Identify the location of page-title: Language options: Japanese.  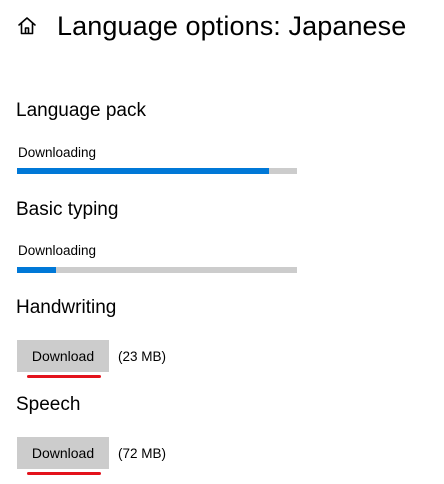
(232, 25).